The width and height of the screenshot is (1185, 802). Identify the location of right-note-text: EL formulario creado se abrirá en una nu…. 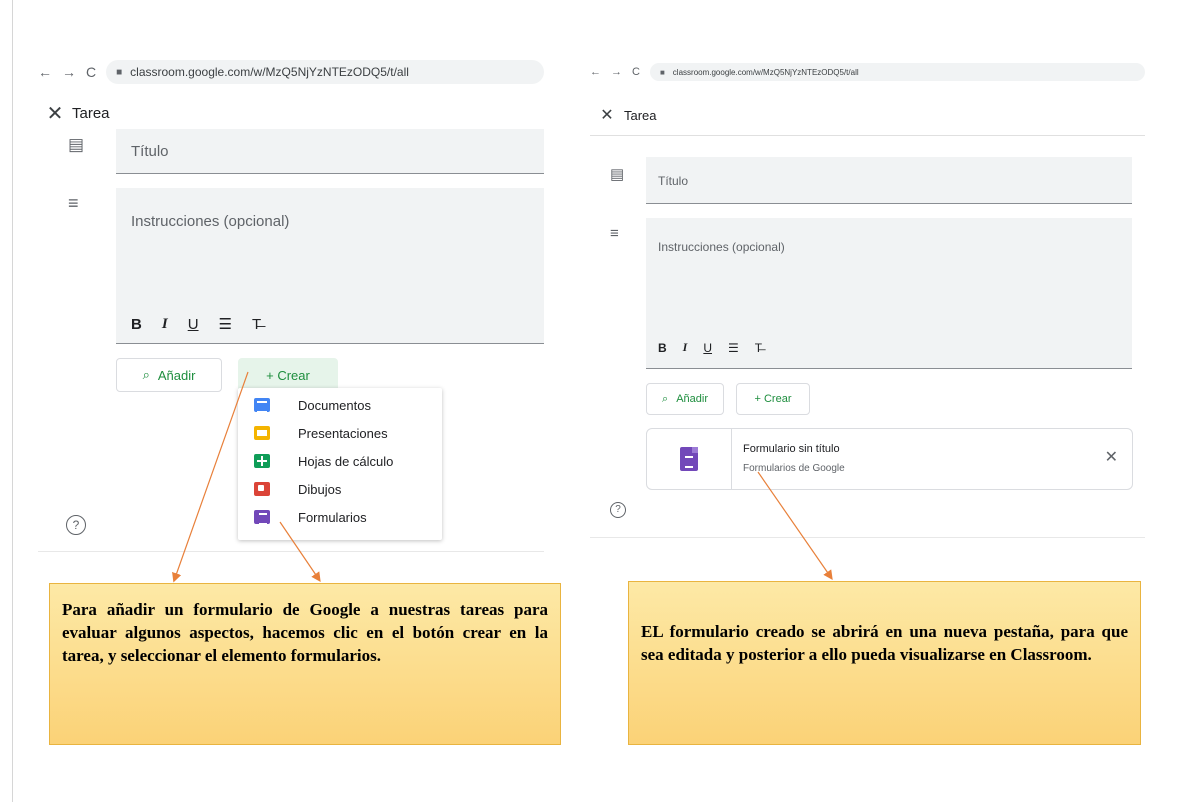
(884, 643).